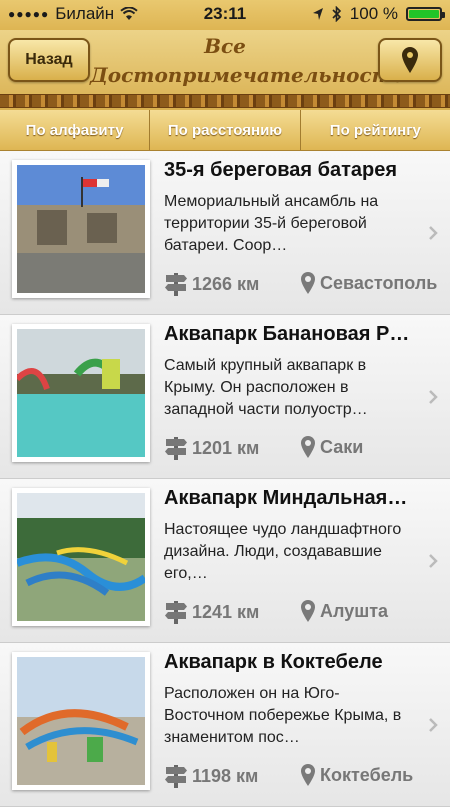 This screenshot has height=807, width=450. What do you see at coordinates (379, 282) in the screenshot?
I see `city-name: Севастополь` at bounding box center [379, 282].